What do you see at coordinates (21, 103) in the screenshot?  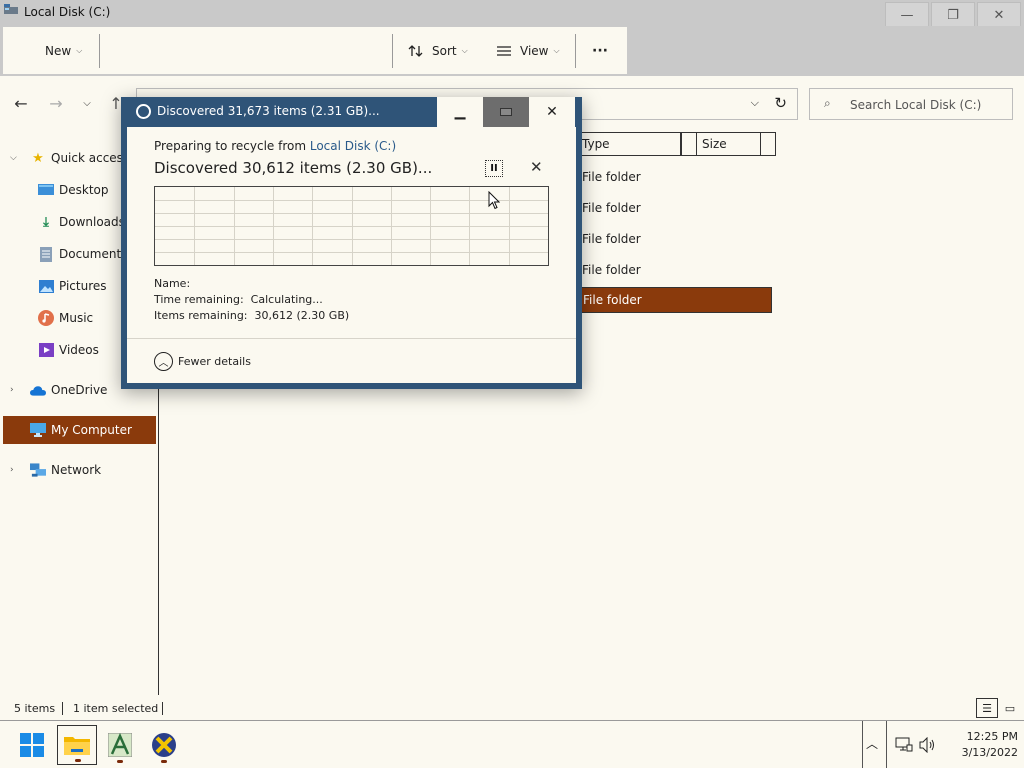 I see `back-button: ←` at bounding box center [21, 103].